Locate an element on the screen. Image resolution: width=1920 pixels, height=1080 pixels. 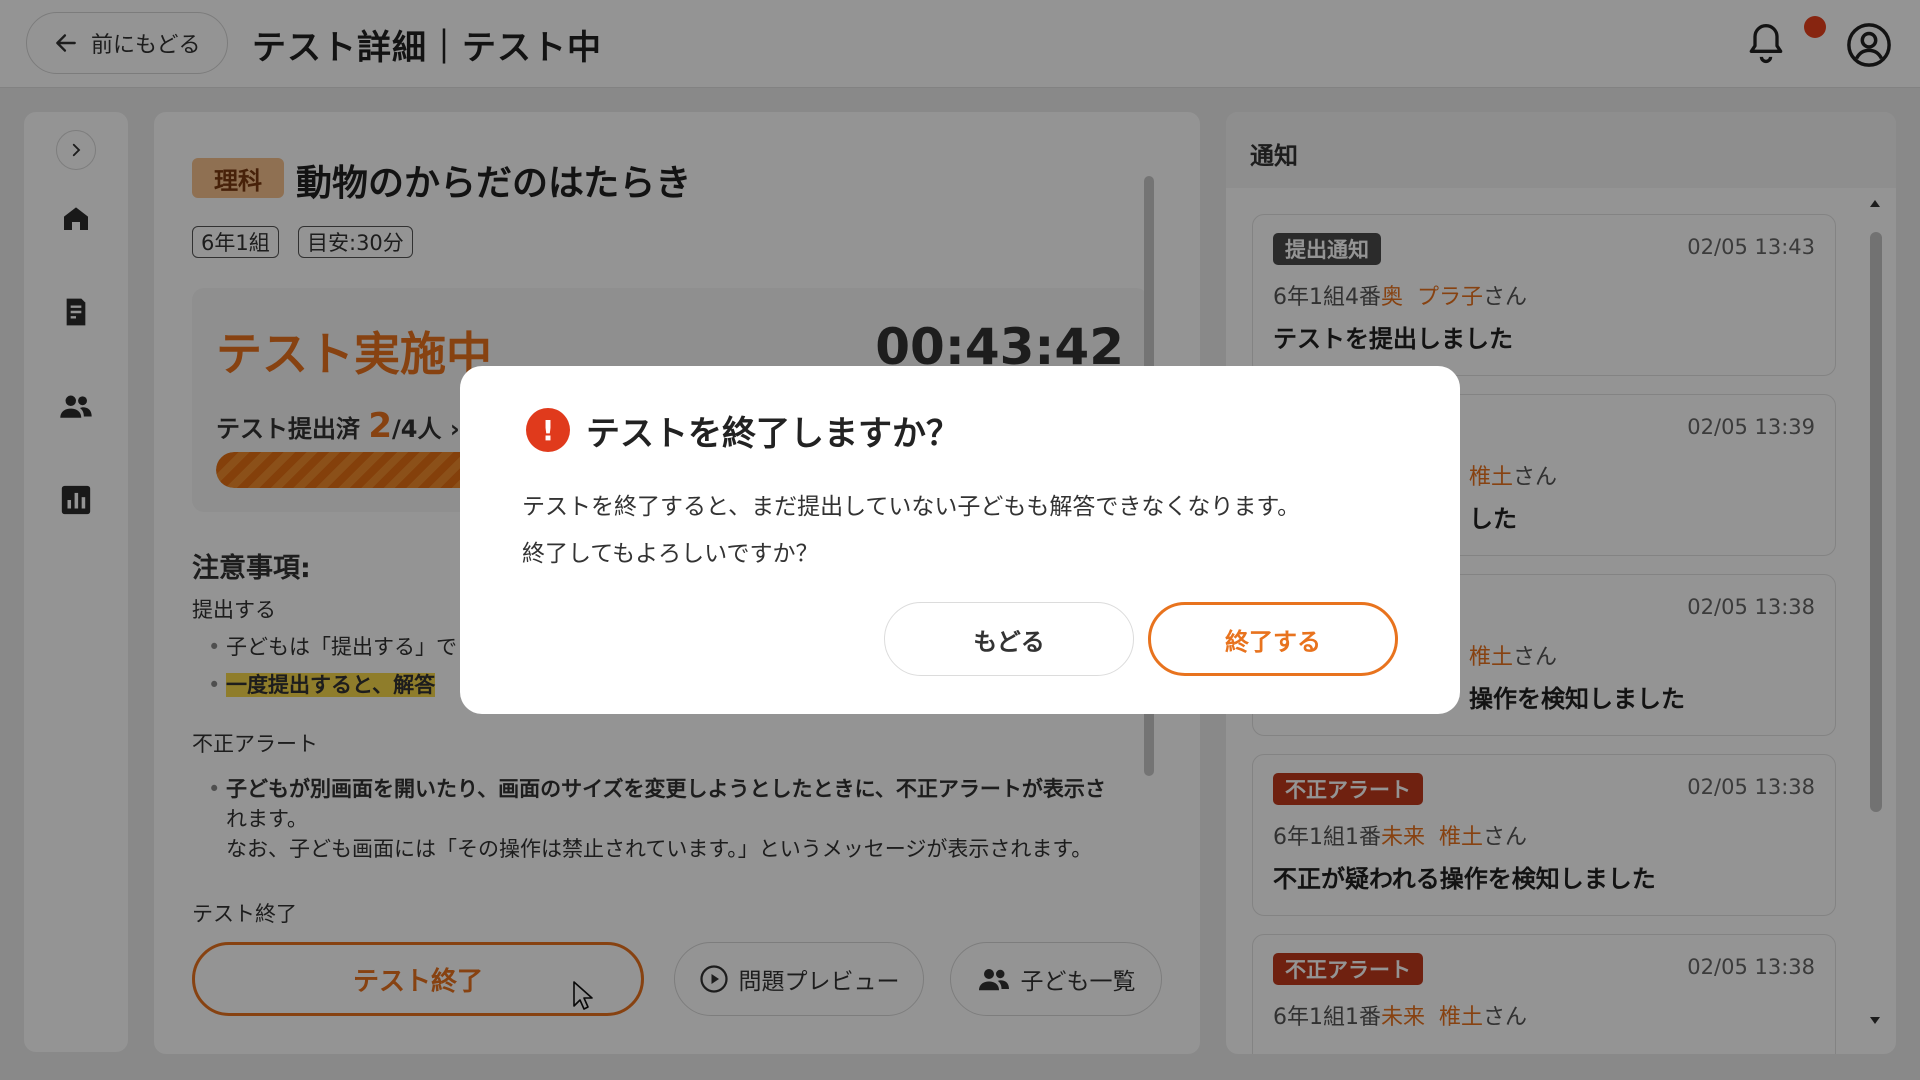
exclamation-circle-icon: ! is located at coordinates (548, 430).